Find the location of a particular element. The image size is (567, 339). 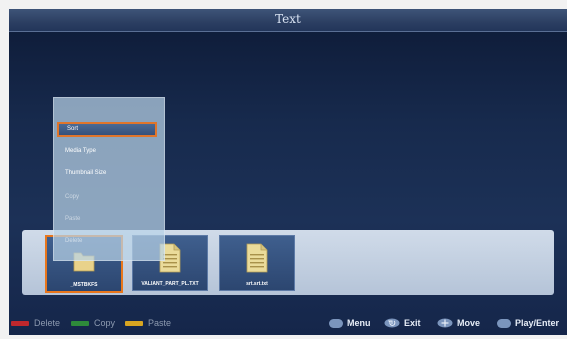

key-label: Exit is located at coordinates (412, 323).